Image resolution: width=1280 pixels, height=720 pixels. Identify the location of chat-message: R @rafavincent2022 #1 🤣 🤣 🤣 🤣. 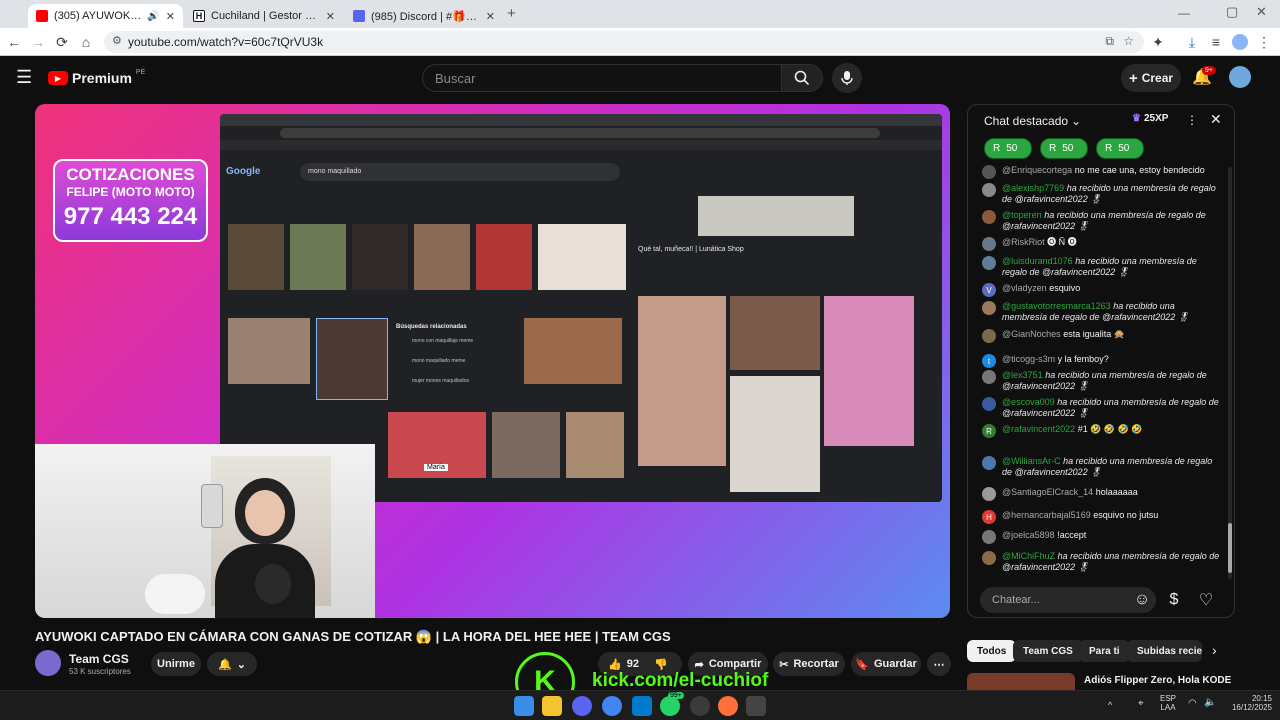
(1102, 431).